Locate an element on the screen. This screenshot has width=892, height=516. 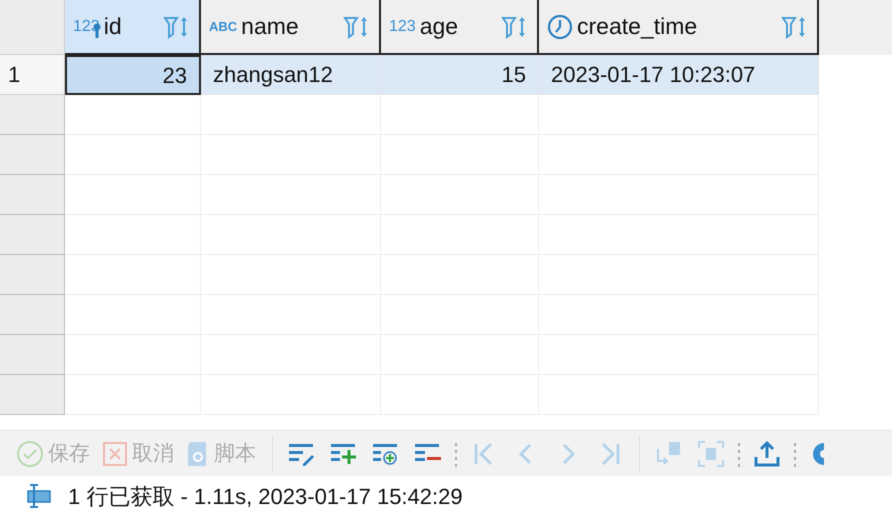
column-title: age is located at coordinates (440, 27).